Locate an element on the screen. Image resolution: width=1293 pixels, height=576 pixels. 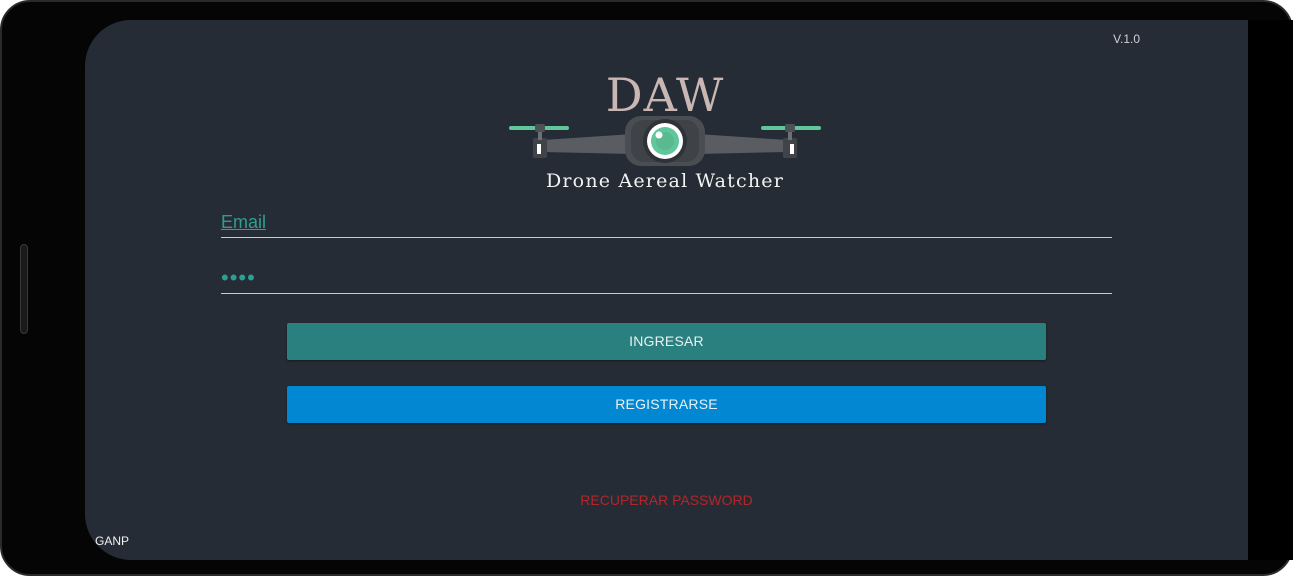
password-input is located at coordinates (666, 278).